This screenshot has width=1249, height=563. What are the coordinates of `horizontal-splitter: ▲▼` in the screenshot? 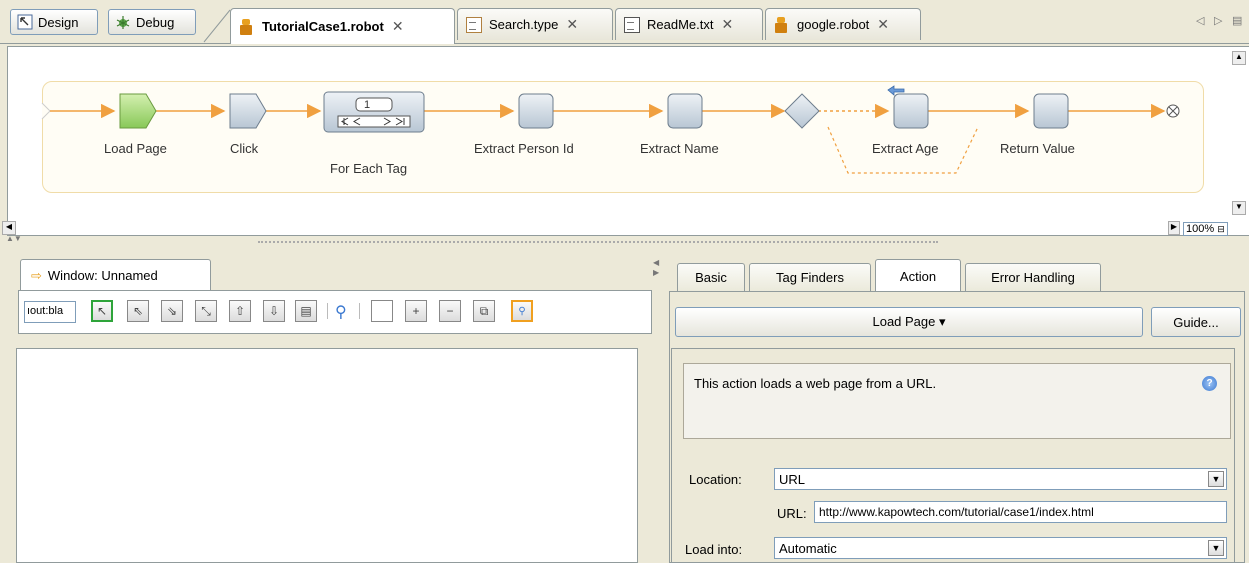 It's located at (624, 241).